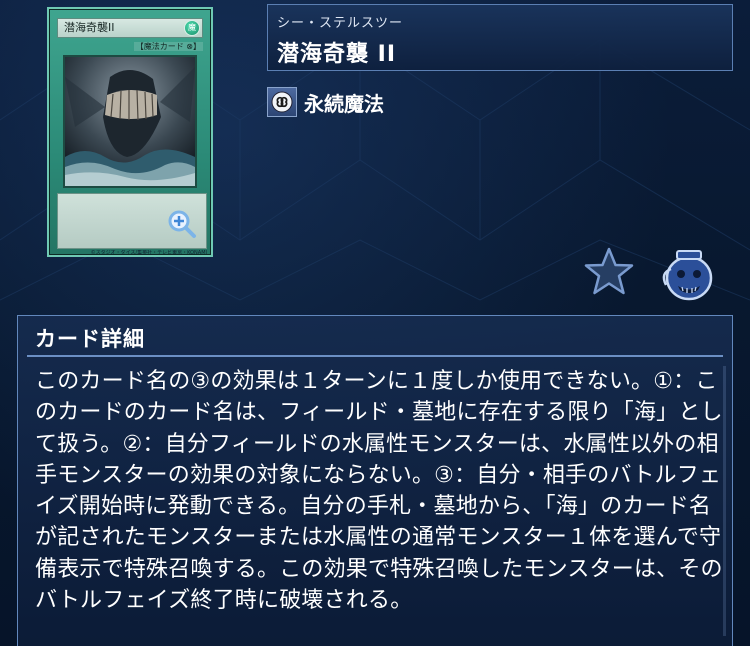 The image size is (750, 646). I want to click on card-attribute-icon: 魔, so click(192, 28).